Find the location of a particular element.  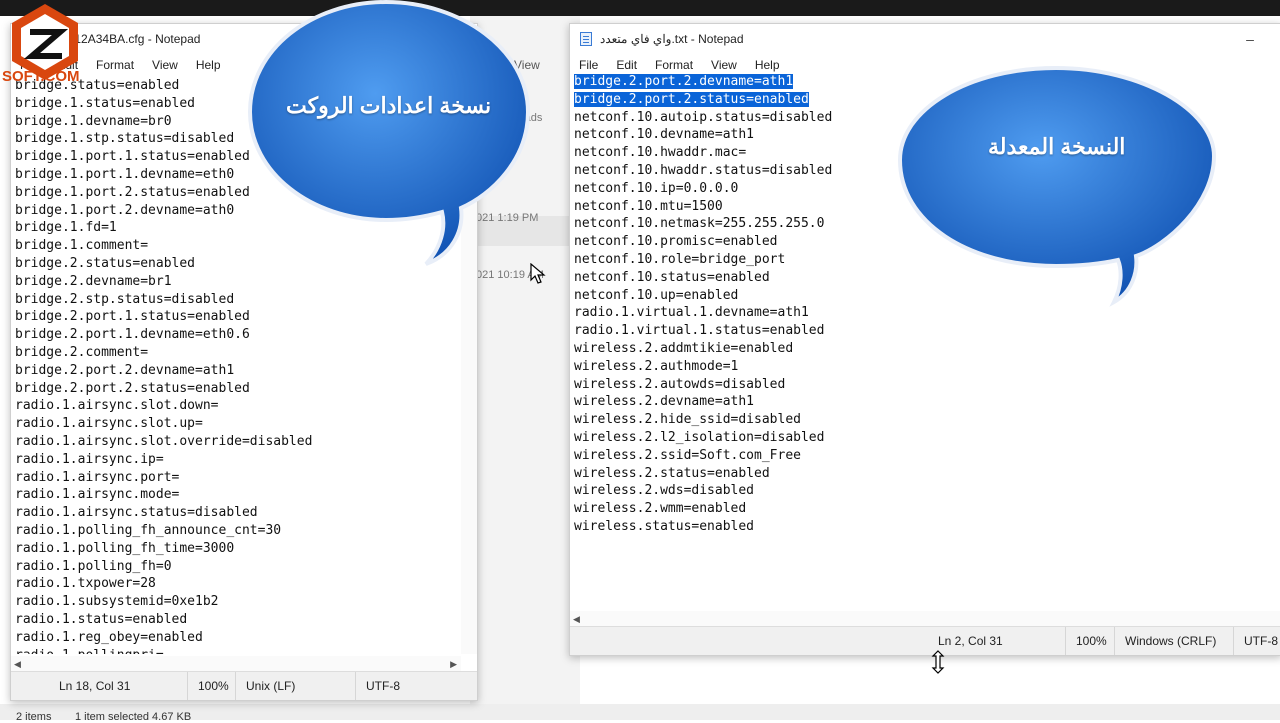

bubble-label-original: نسخة اعدادات الروكت is located at coordinates (389, 105).